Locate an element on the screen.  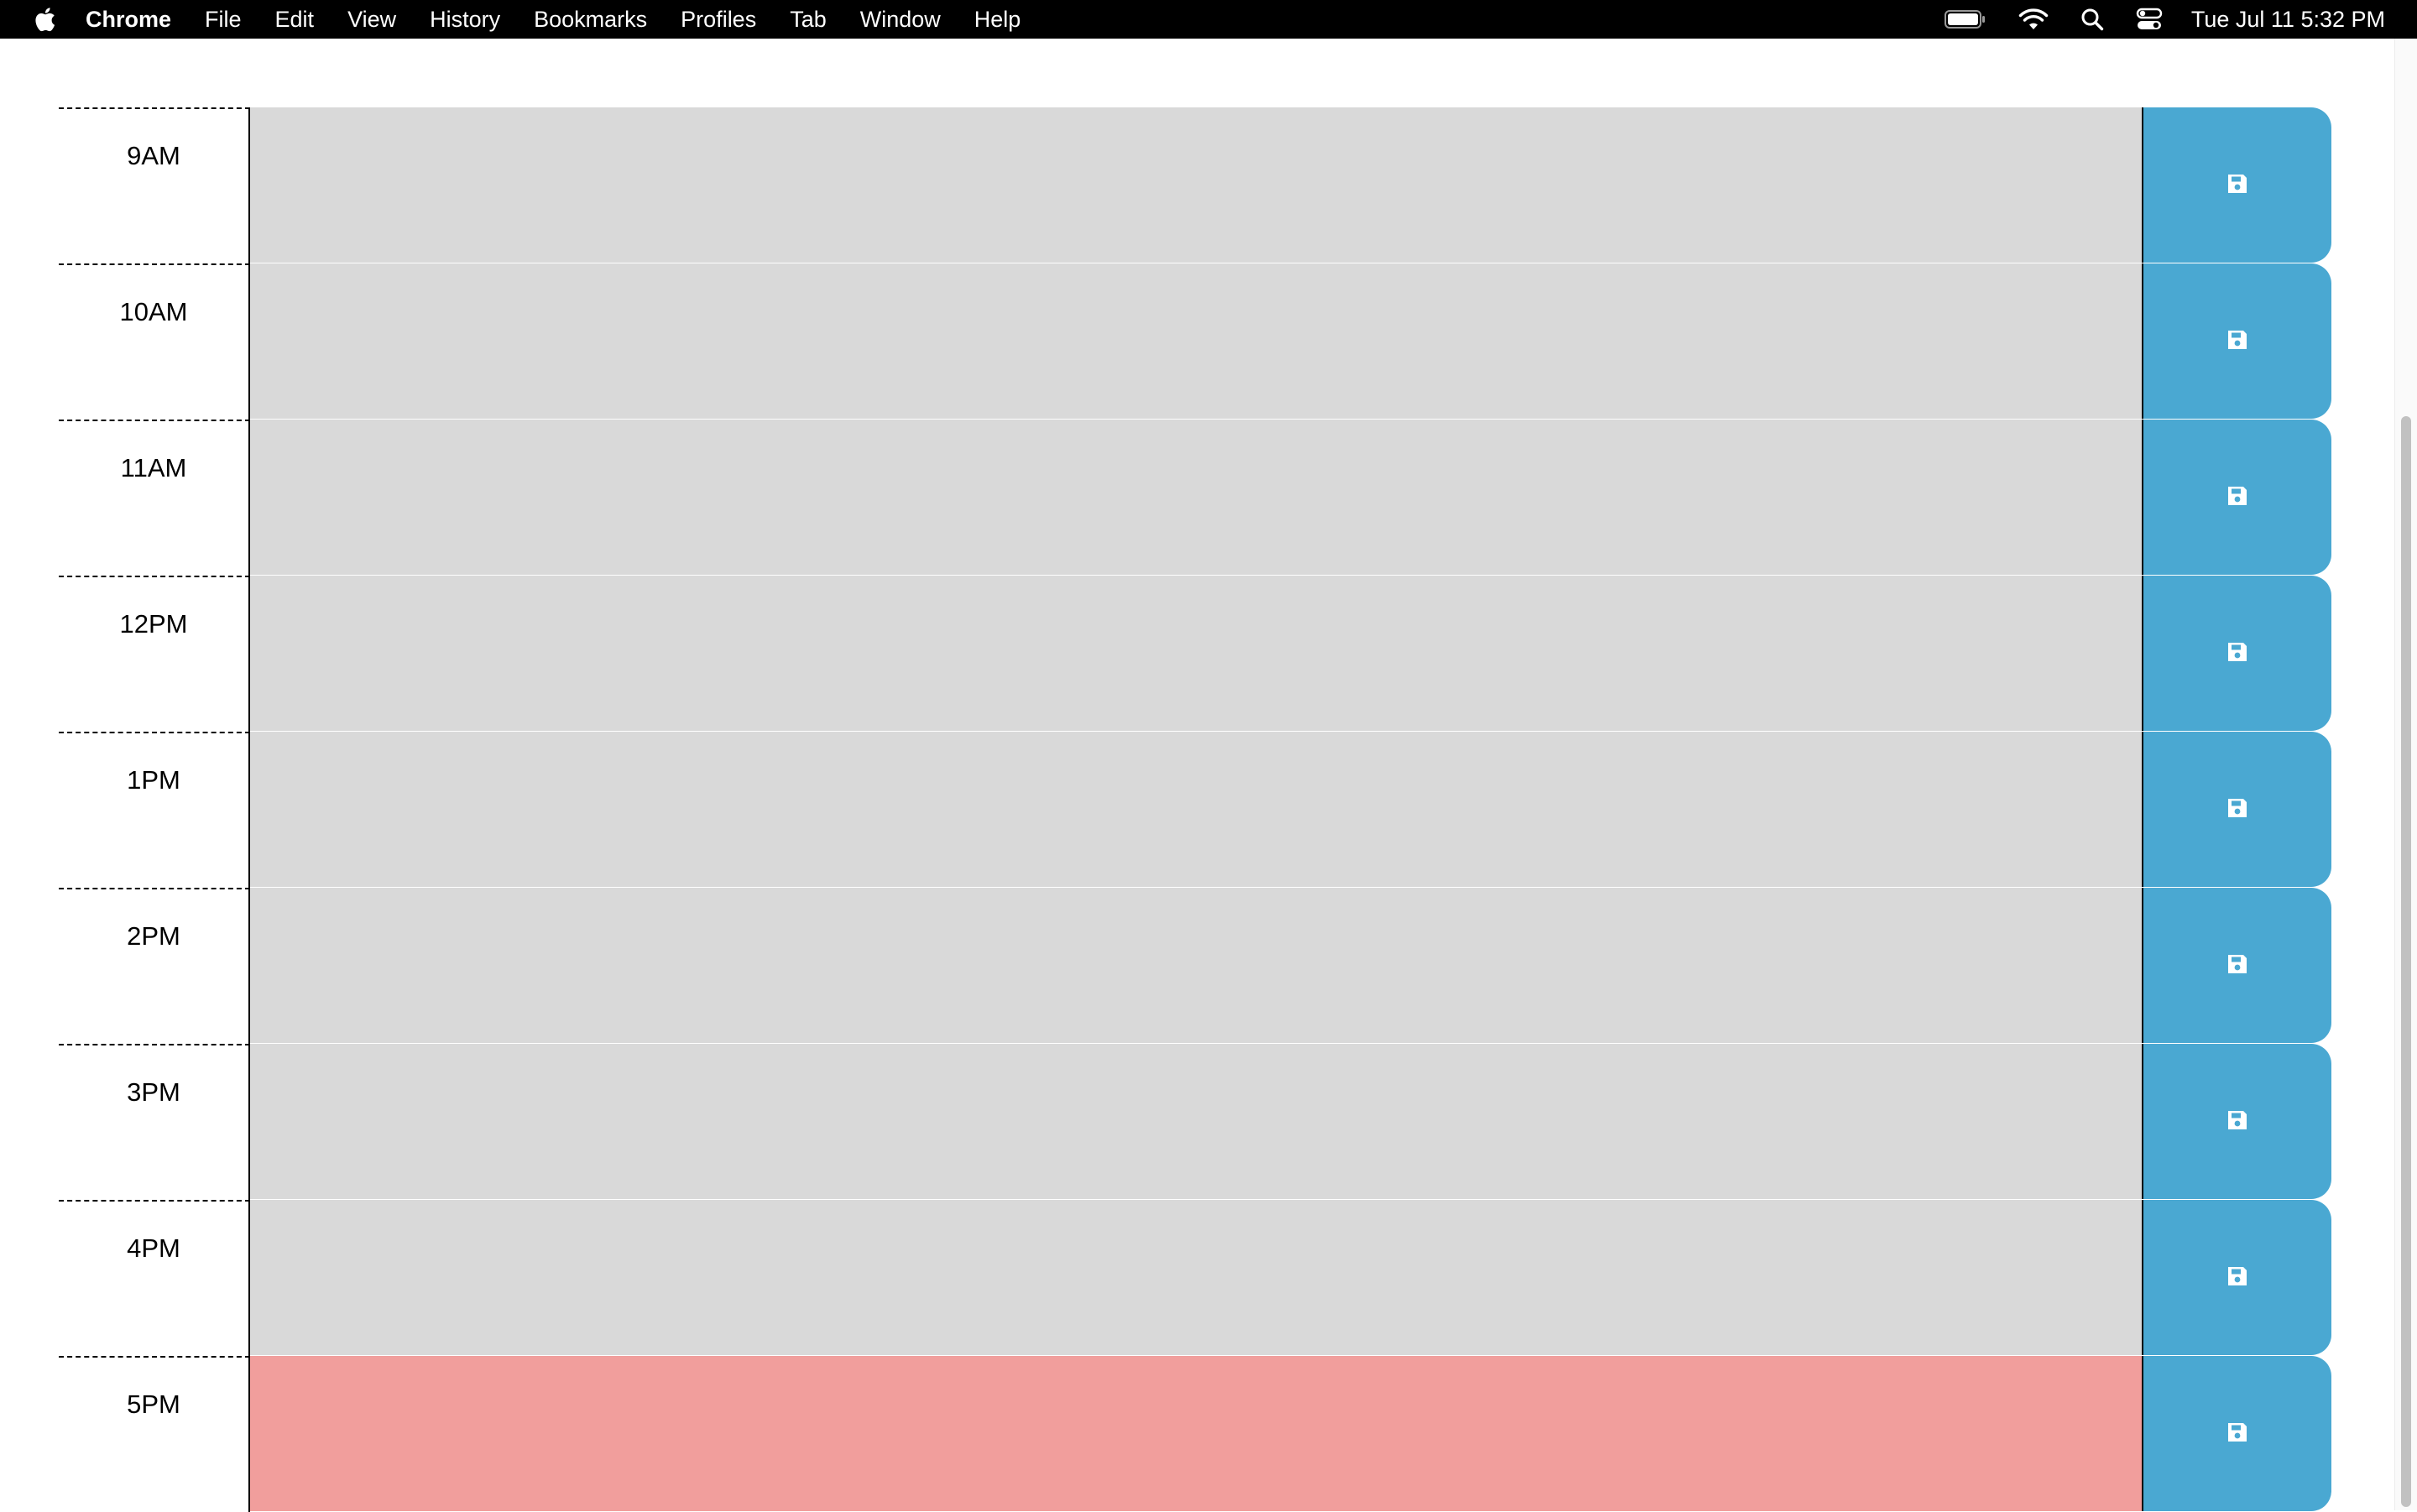
wifi-icon is located at coordinates (2033, 20).